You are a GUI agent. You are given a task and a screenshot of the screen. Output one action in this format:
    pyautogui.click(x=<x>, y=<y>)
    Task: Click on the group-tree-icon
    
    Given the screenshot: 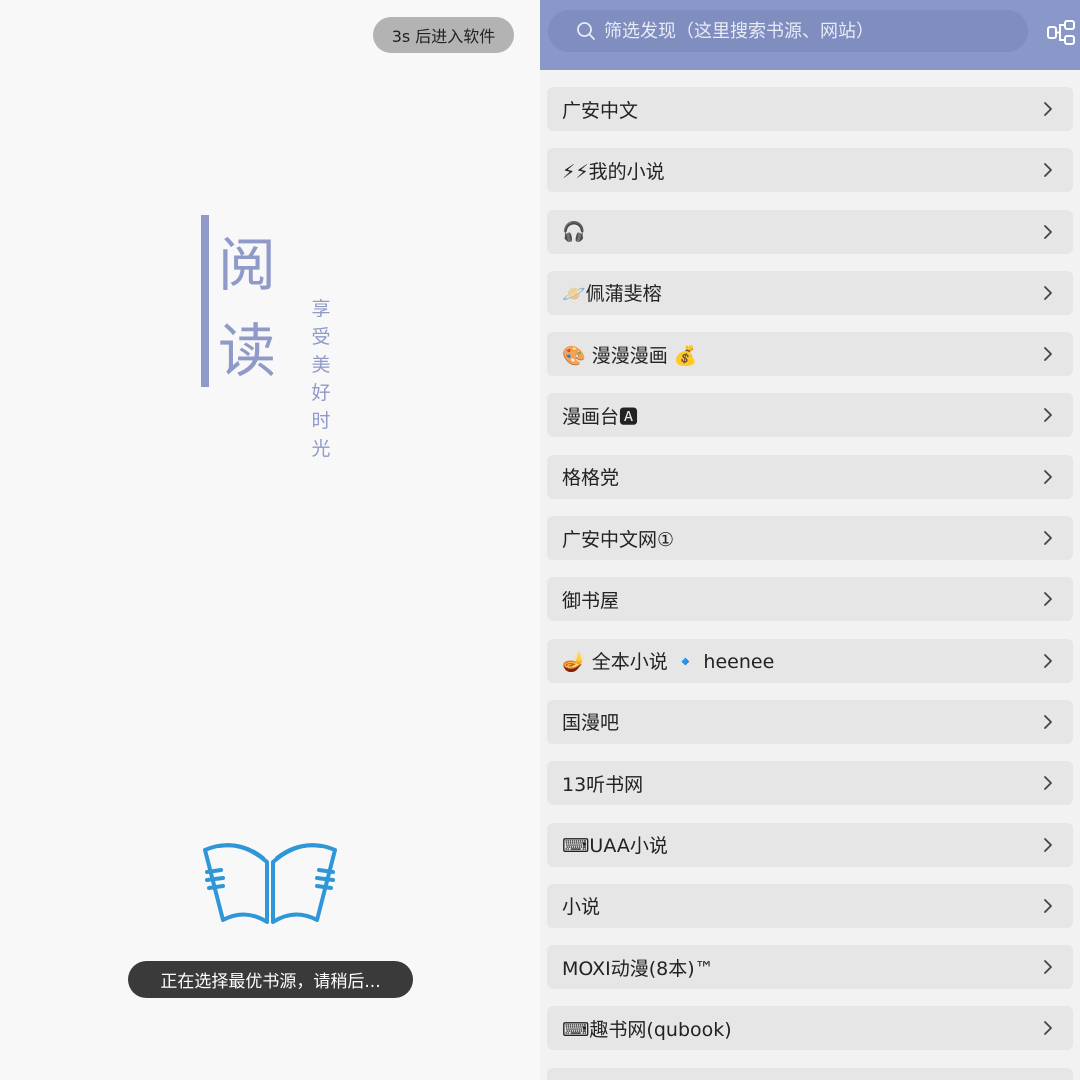 What is the action you would take?
    pyautogui.click(x=1061, y=33)
    